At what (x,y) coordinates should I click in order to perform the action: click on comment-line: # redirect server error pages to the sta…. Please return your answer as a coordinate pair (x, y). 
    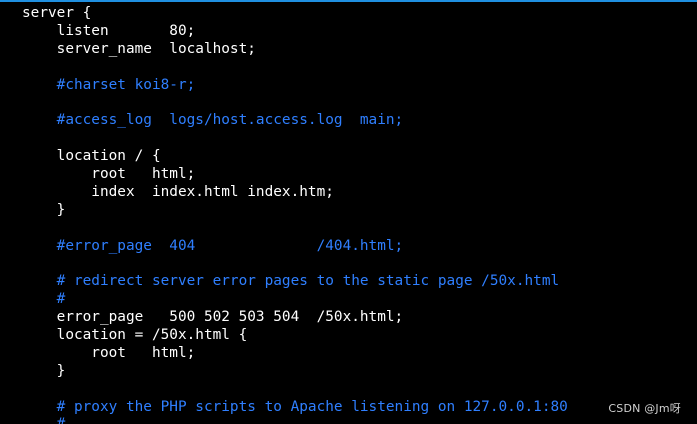
    Looking at the image, I should click on (291, 281).